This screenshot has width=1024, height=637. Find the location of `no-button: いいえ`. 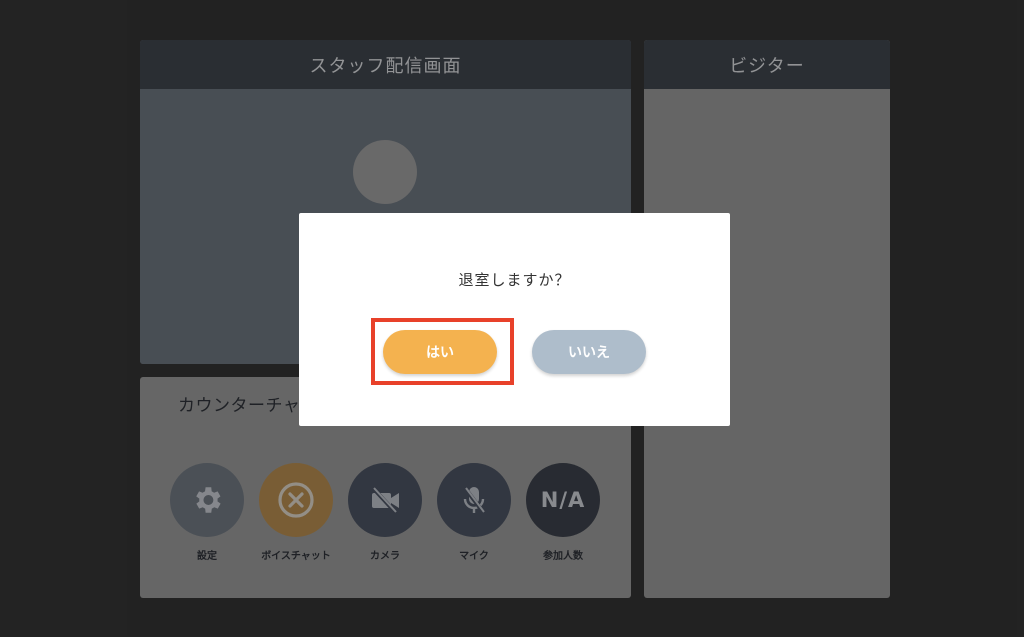

no-button: いいえ is located at coordinates (589, 352).